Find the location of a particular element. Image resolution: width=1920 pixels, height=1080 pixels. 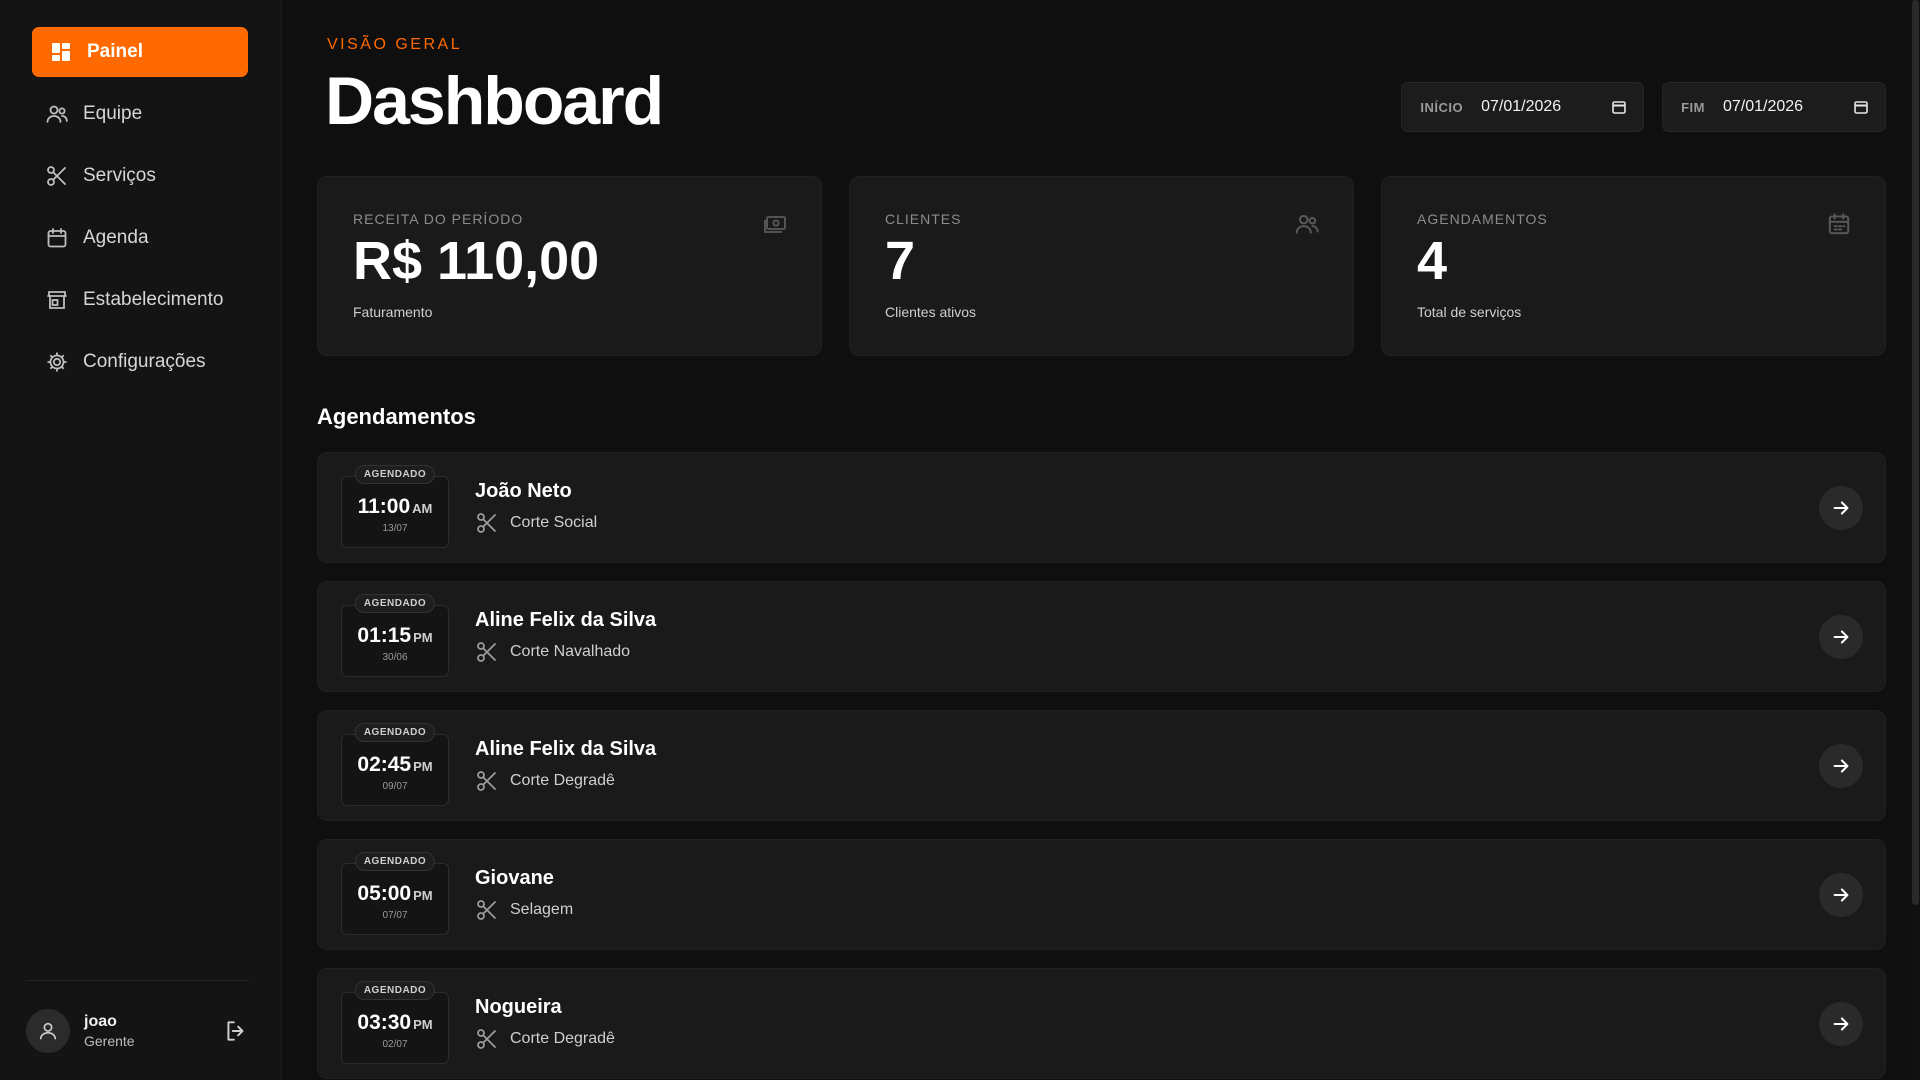

scrollbar-thumb is located at coordinates (1915, 452).